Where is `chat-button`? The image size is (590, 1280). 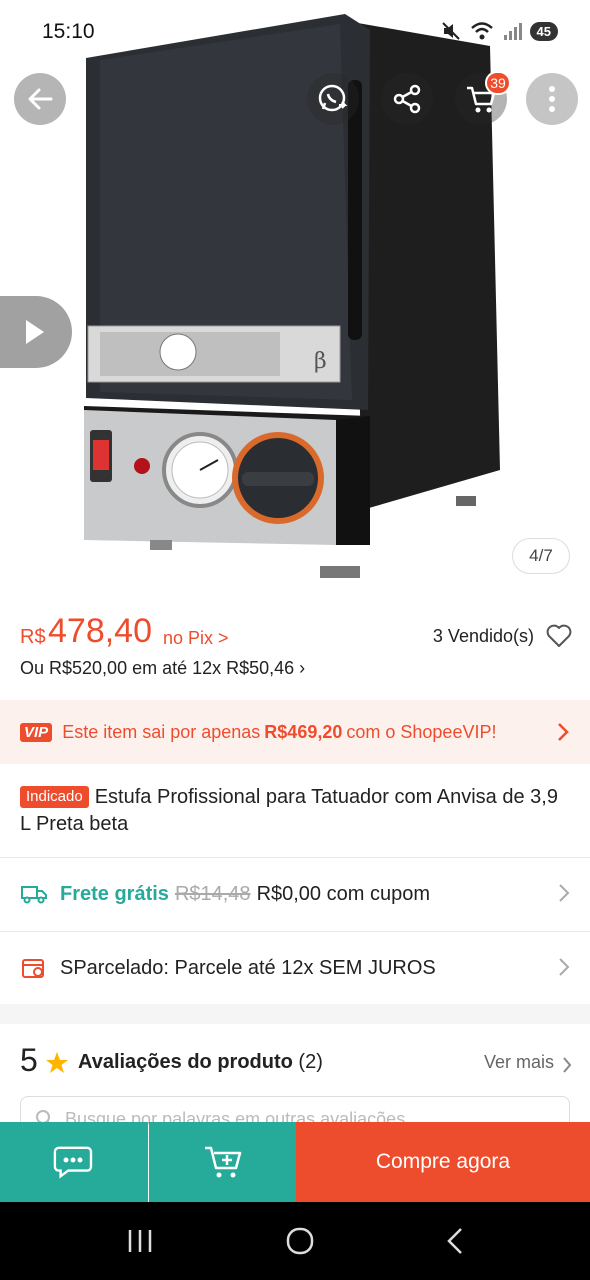
chat-button is located at coordinates (74, 1162).